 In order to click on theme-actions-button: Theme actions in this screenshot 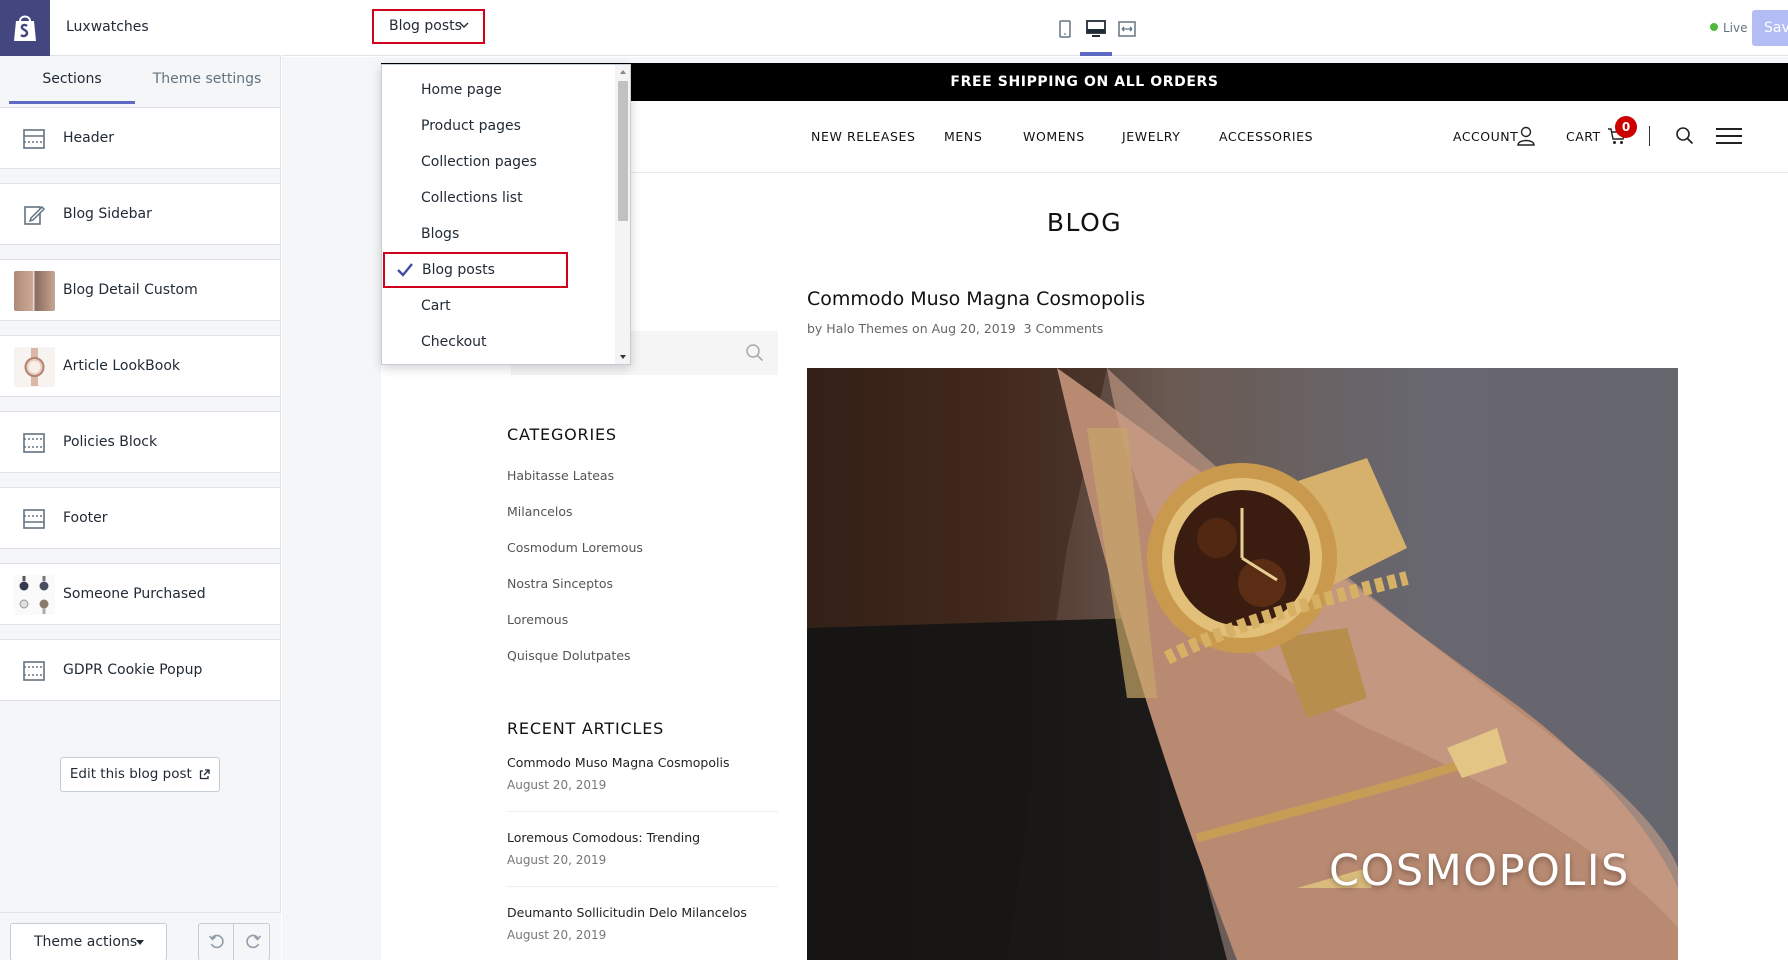, I will do `click(88, 941)`.